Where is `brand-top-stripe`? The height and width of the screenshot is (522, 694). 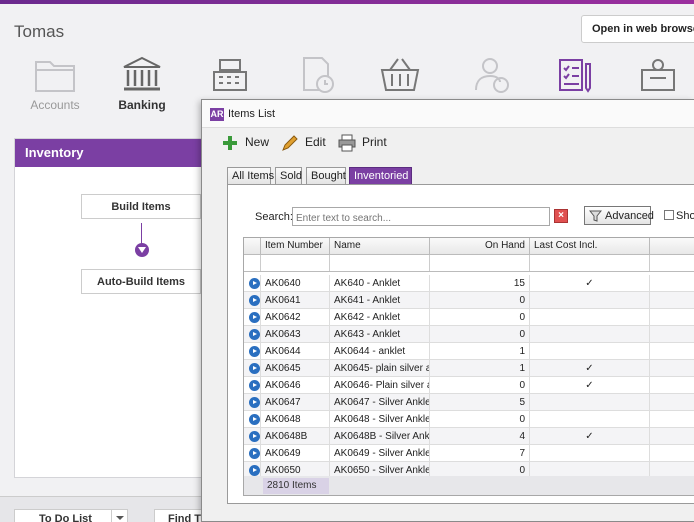 brand-top-stripe is located at coordinates (347, 2).